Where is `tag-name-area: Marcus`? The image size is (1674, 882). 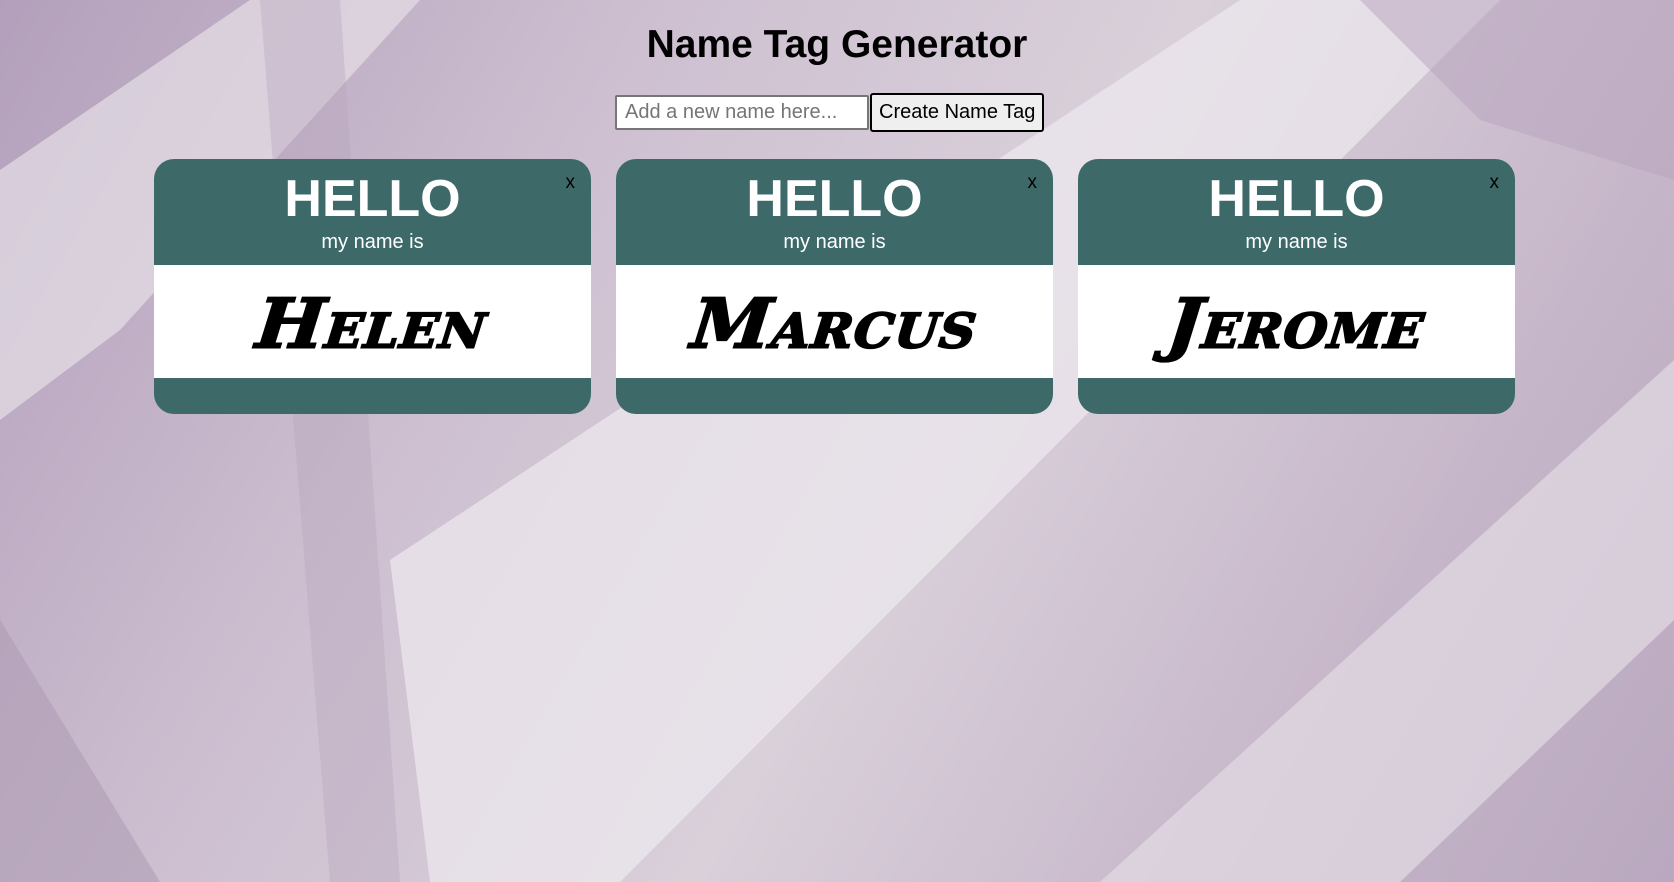
tag-name-area: Marcus is located at coordinates (834, 321).